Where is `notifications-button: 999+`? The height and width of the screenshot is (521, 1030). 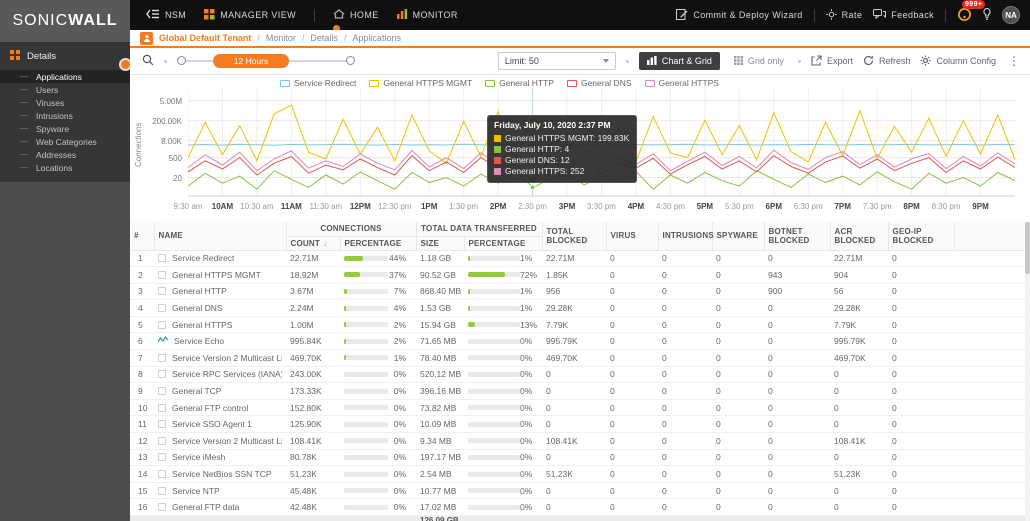 notifications-button: 999+ is located at coordinates (971, 12).